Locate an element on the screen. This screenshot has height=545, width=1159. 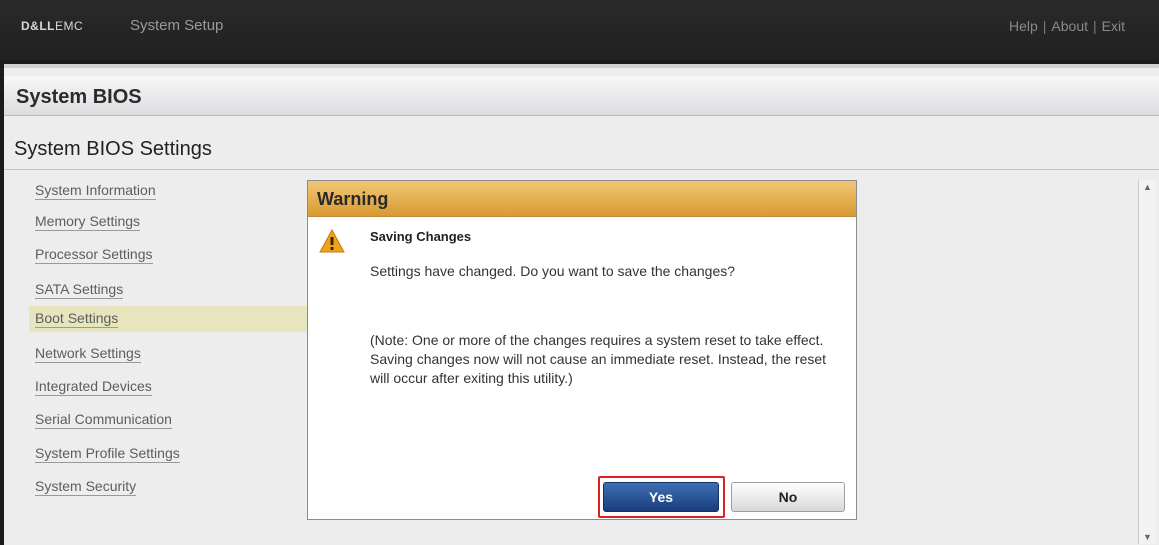
top-links: Help | About | Exit is located at coordinates (1067, 26).